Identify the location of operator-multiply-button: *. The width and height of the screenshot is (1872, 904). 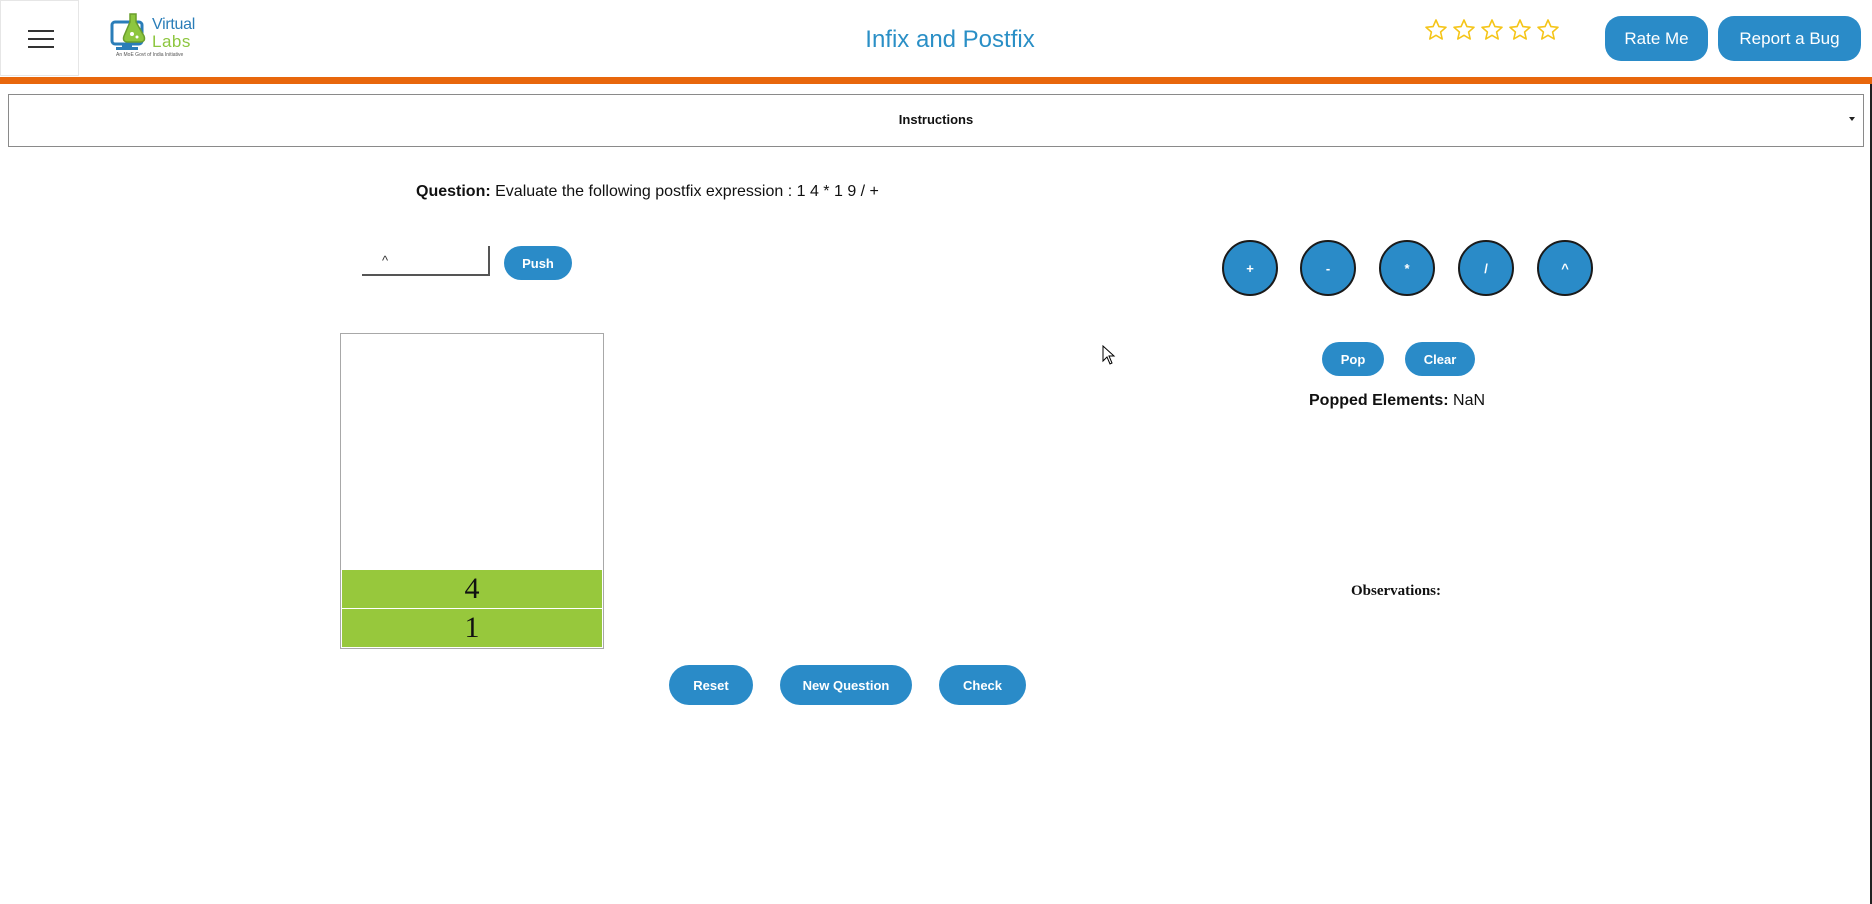
(1407, 268).